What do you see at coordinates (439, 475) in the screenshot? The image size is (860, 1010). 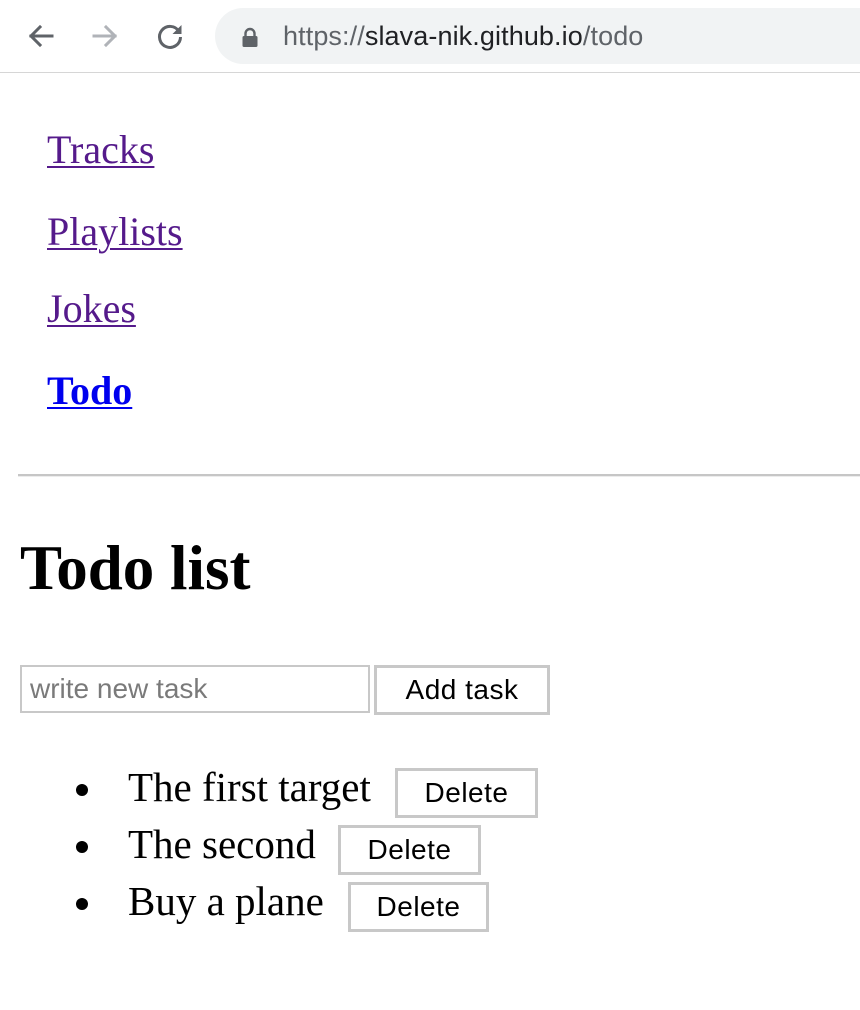 I see `section-divider` at bounding box center [439, 475].